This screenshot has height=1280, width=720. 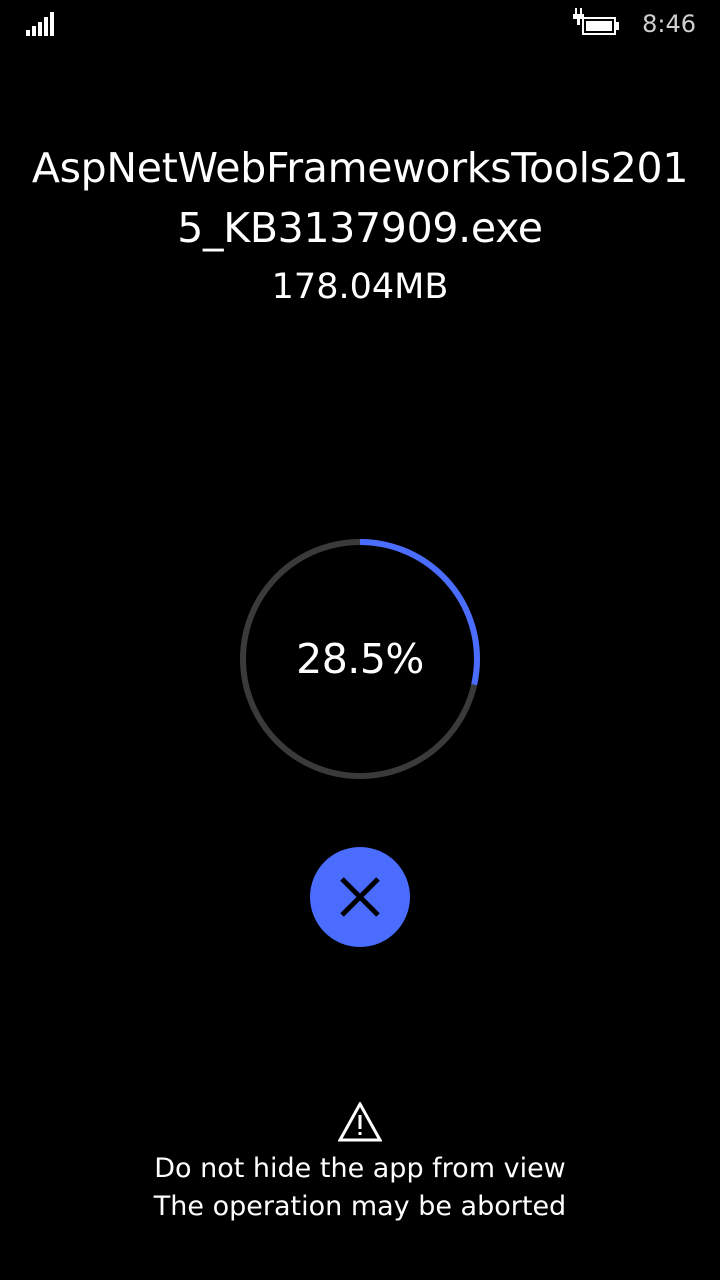 What do you see at coordinates (360, 1206) in the screenshot?
I see `warning-line-2: The operation may be aborted` at bounding box center [360, 1206].